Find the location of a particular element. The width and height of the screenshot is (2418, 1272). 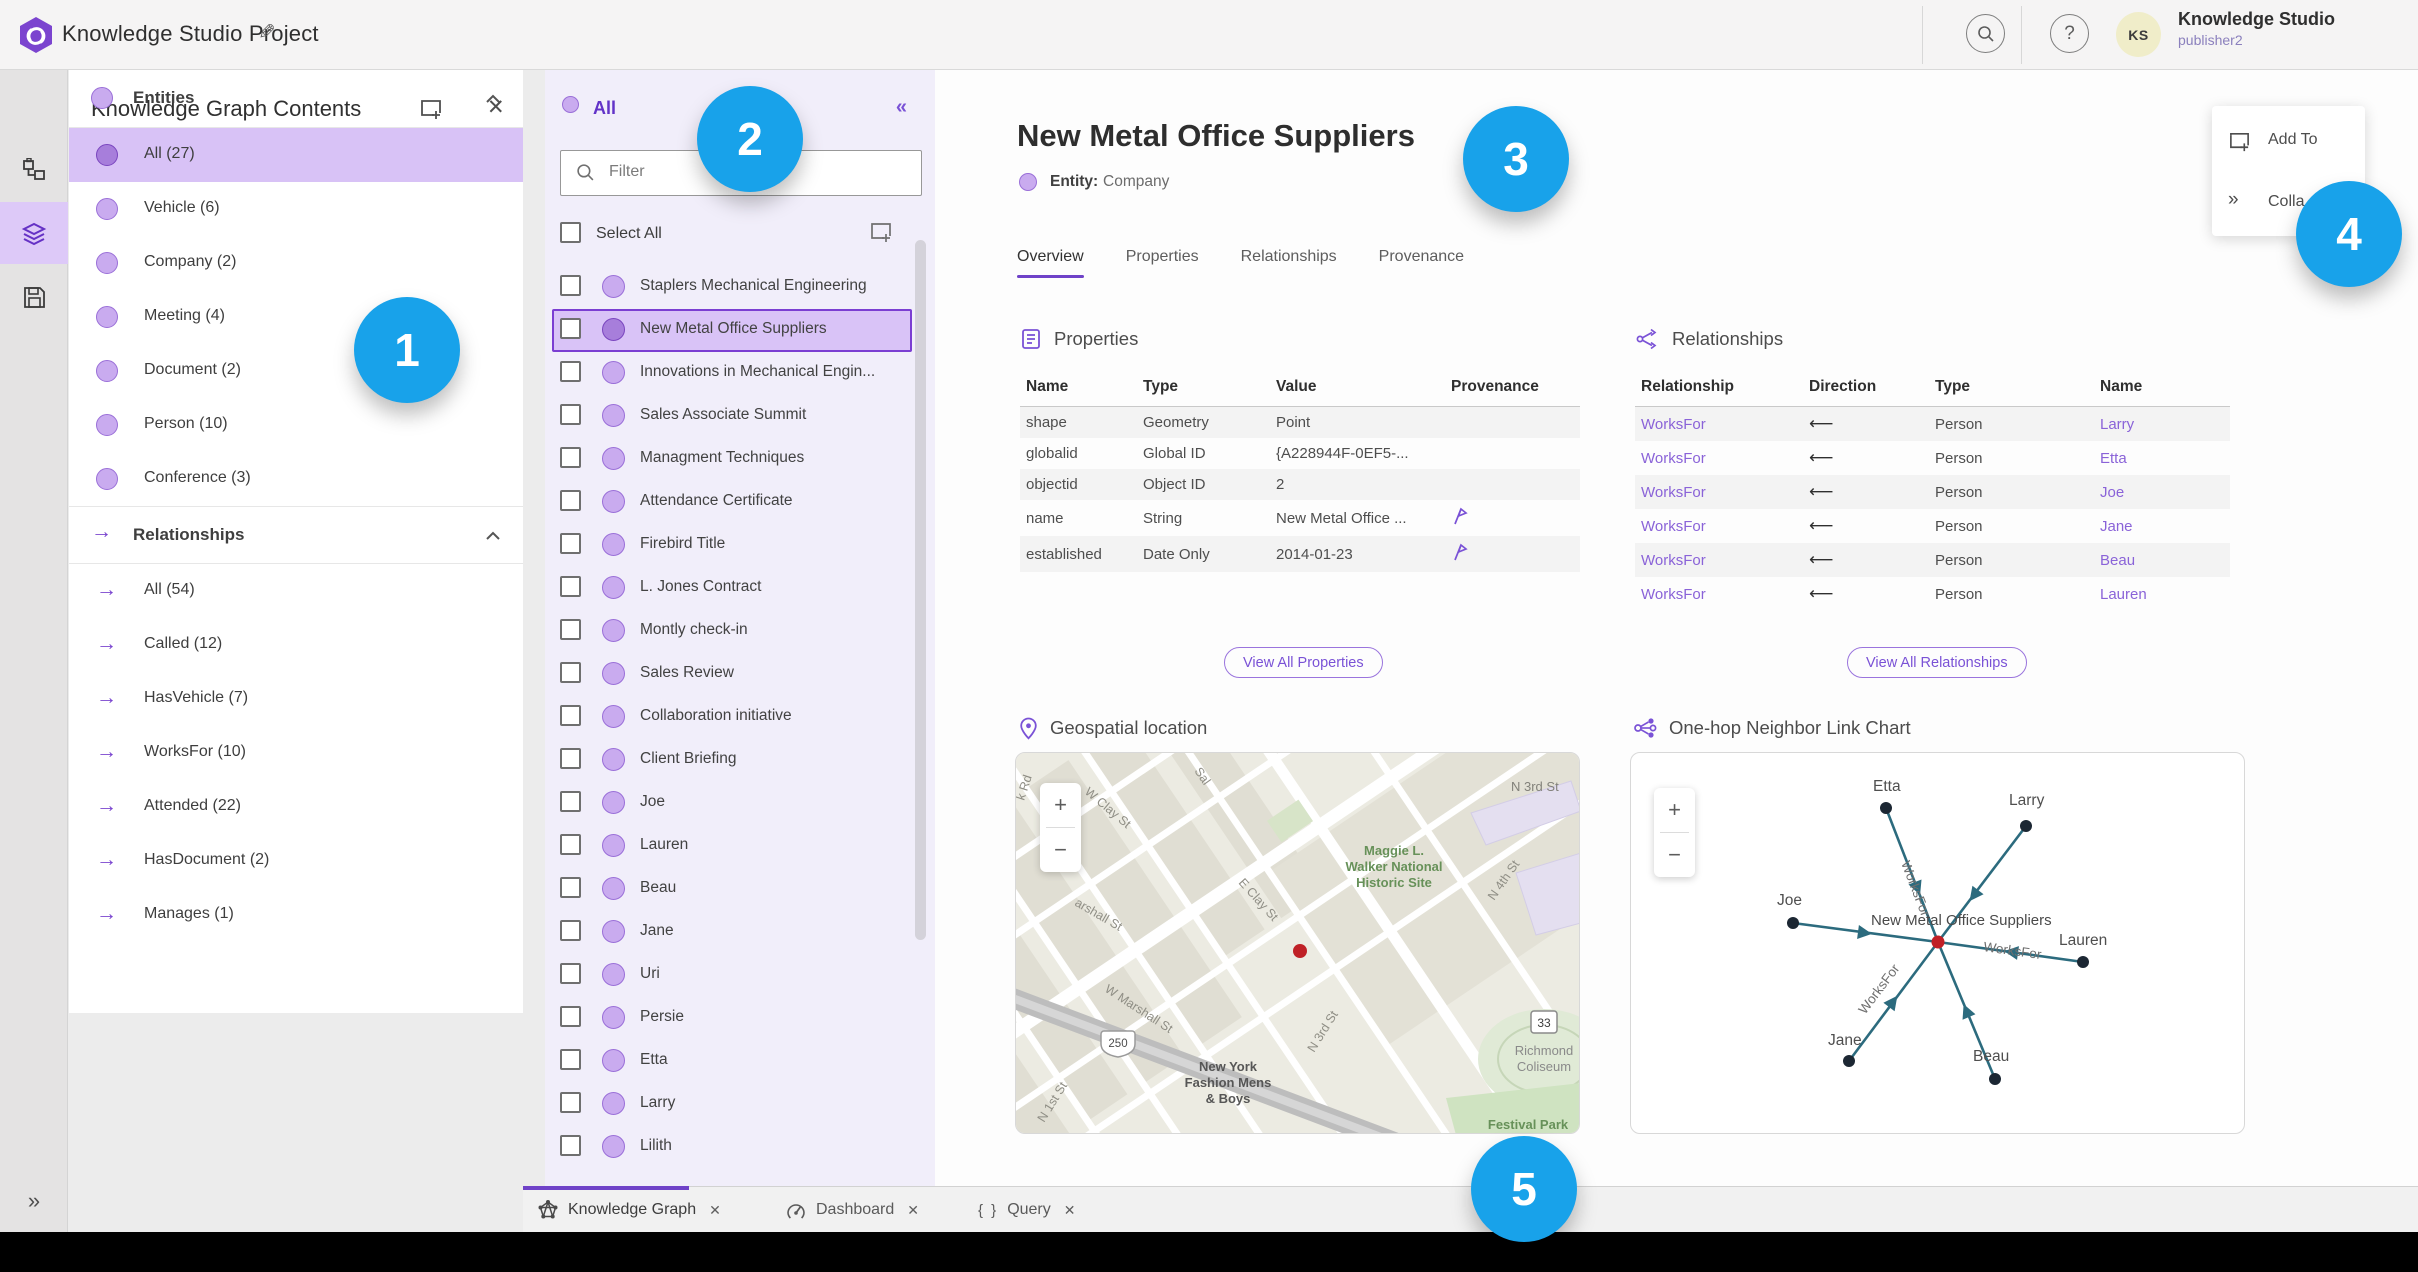

help-button: ? is located at coordinates (2069, 33).